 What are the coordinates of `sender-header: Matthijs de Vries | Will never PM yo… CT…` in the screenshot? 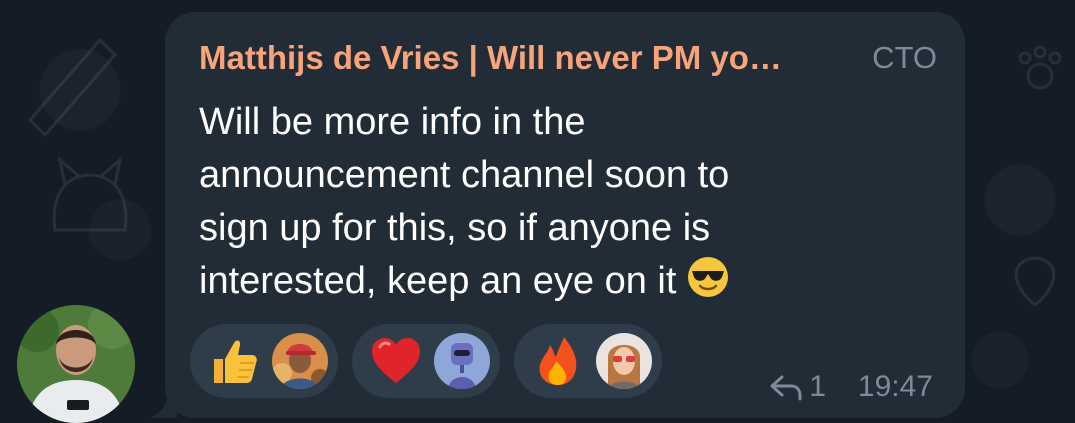 It's located at (568, 58).